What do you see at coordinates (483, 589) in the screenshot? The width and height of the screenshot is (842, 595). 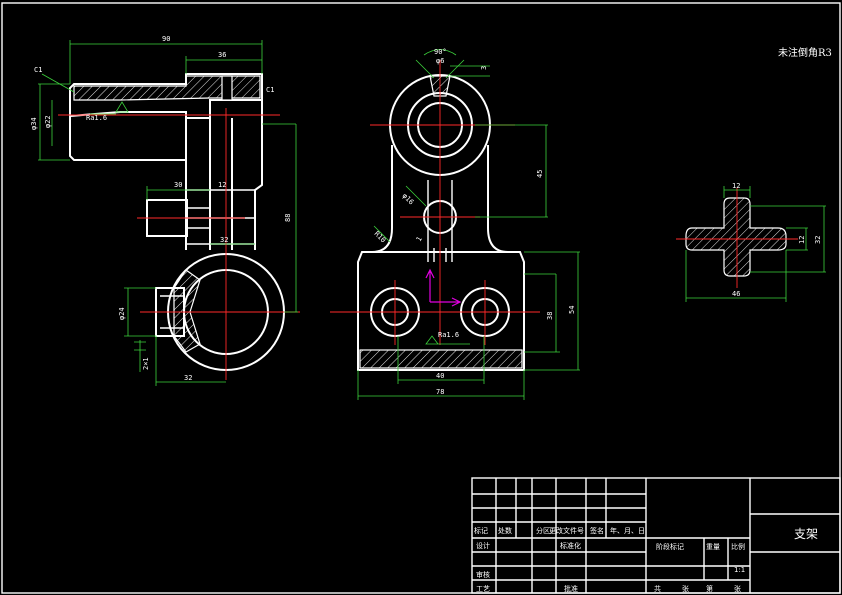 I see `tb-process: 工艺` at bounding box center [483, 589].